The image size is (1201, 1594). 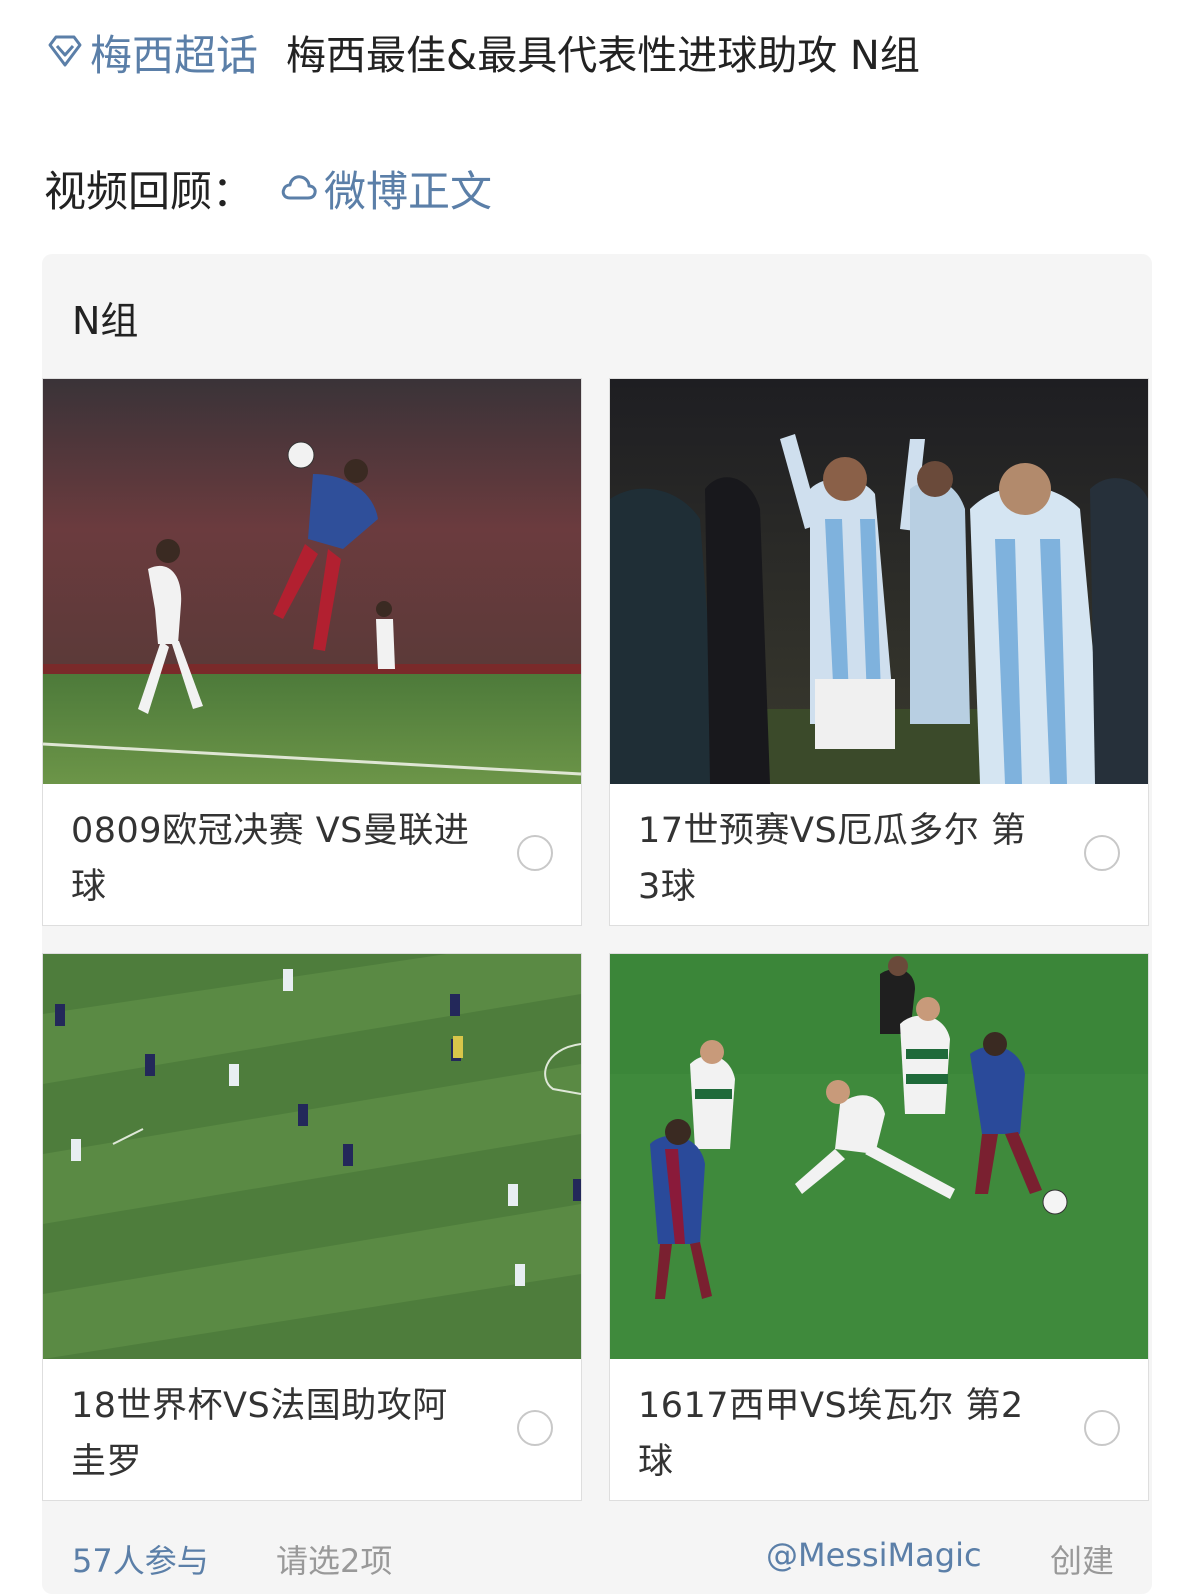 What do you see at coordinates (334, 1561) in the screenshot?
I see `selection-hint: 请选2项` at bounding box center [334, 1561].